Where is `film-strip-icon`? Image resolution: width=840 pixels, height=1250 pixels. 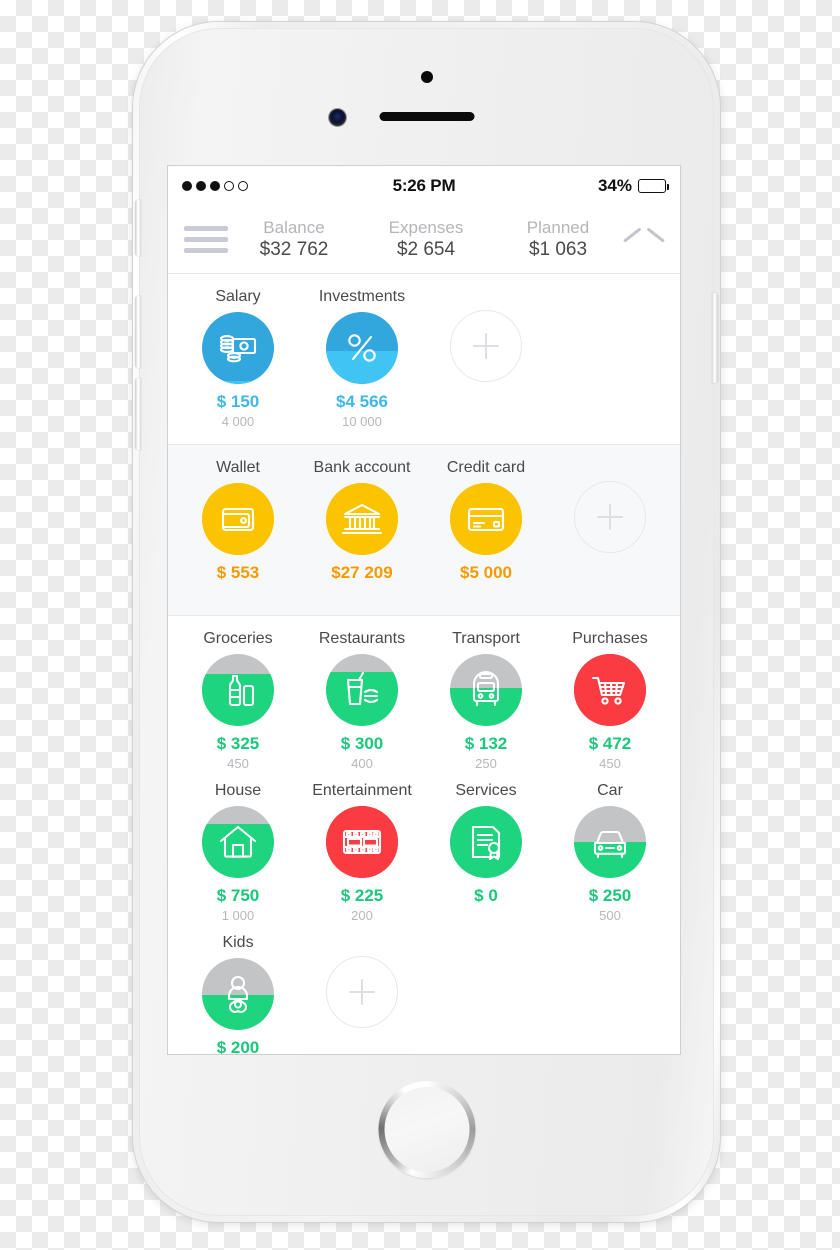 film-strip-icon is located at coordinates (362, 842).